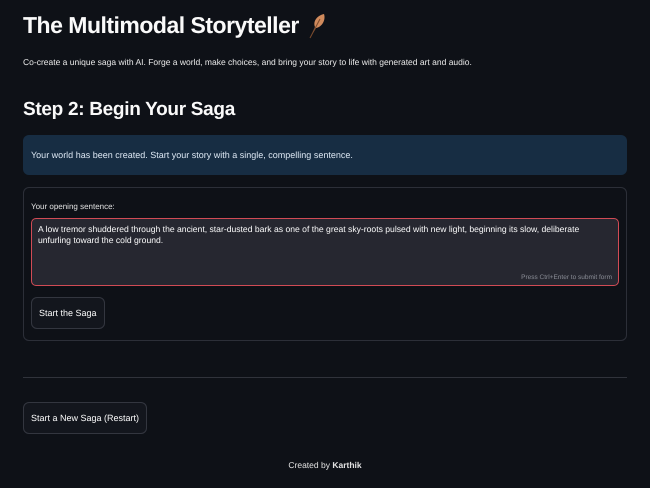 The height and width of the screenshot is (488, 650). What do you see at coordinates (325, 155) in the screenshot?
I see `info-message: Your world has been created. Start your story with a single, compelling sentence.` at bounding box center [325, 155].